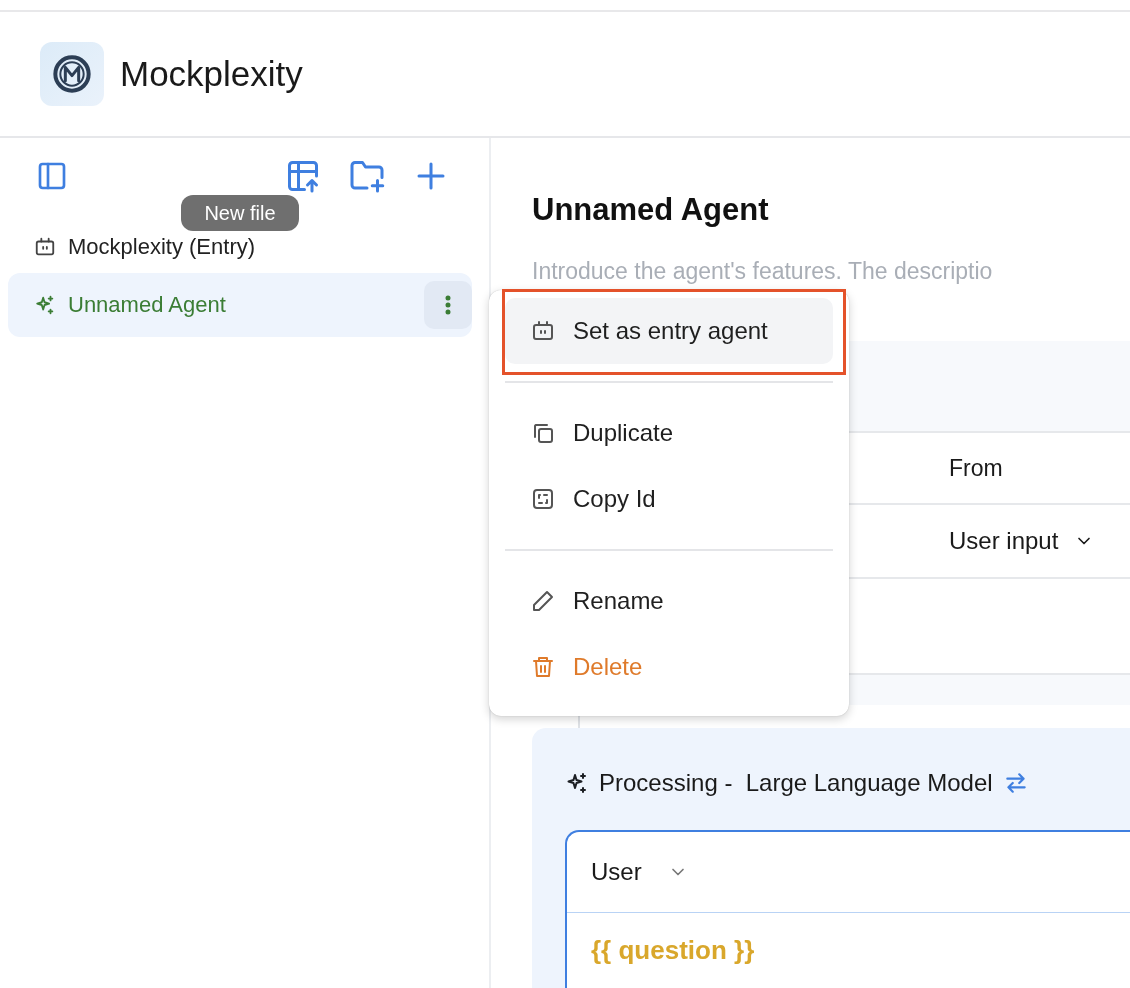 Image resolution: width=1130 pixels, height=988 pixels. Describe the element at coordinates (543, 667) in the screenshot. I see `trash-icon` at that location.